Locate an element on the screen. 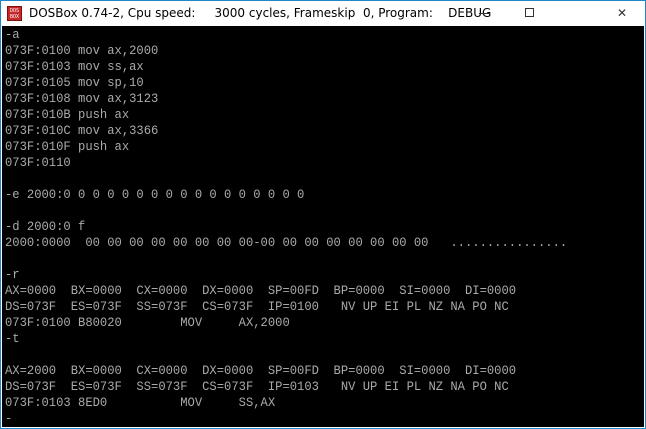 The width and height of the screenshot is (646, 429). close-icon: ✕ is located at coordinates (622, 13).